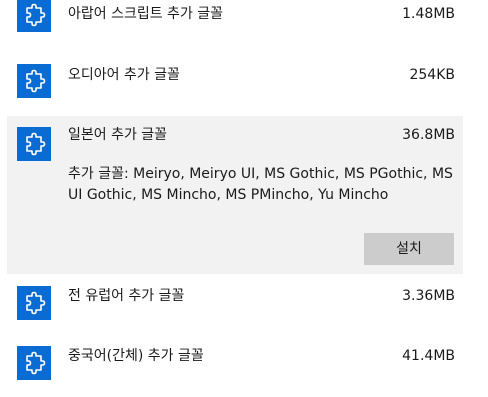  What do you see at coordinates (146, 14) in the screenshot?
I see `feature-name: 아랍어 스크립트 추가 글꼴` at bounding box center [146, 14].